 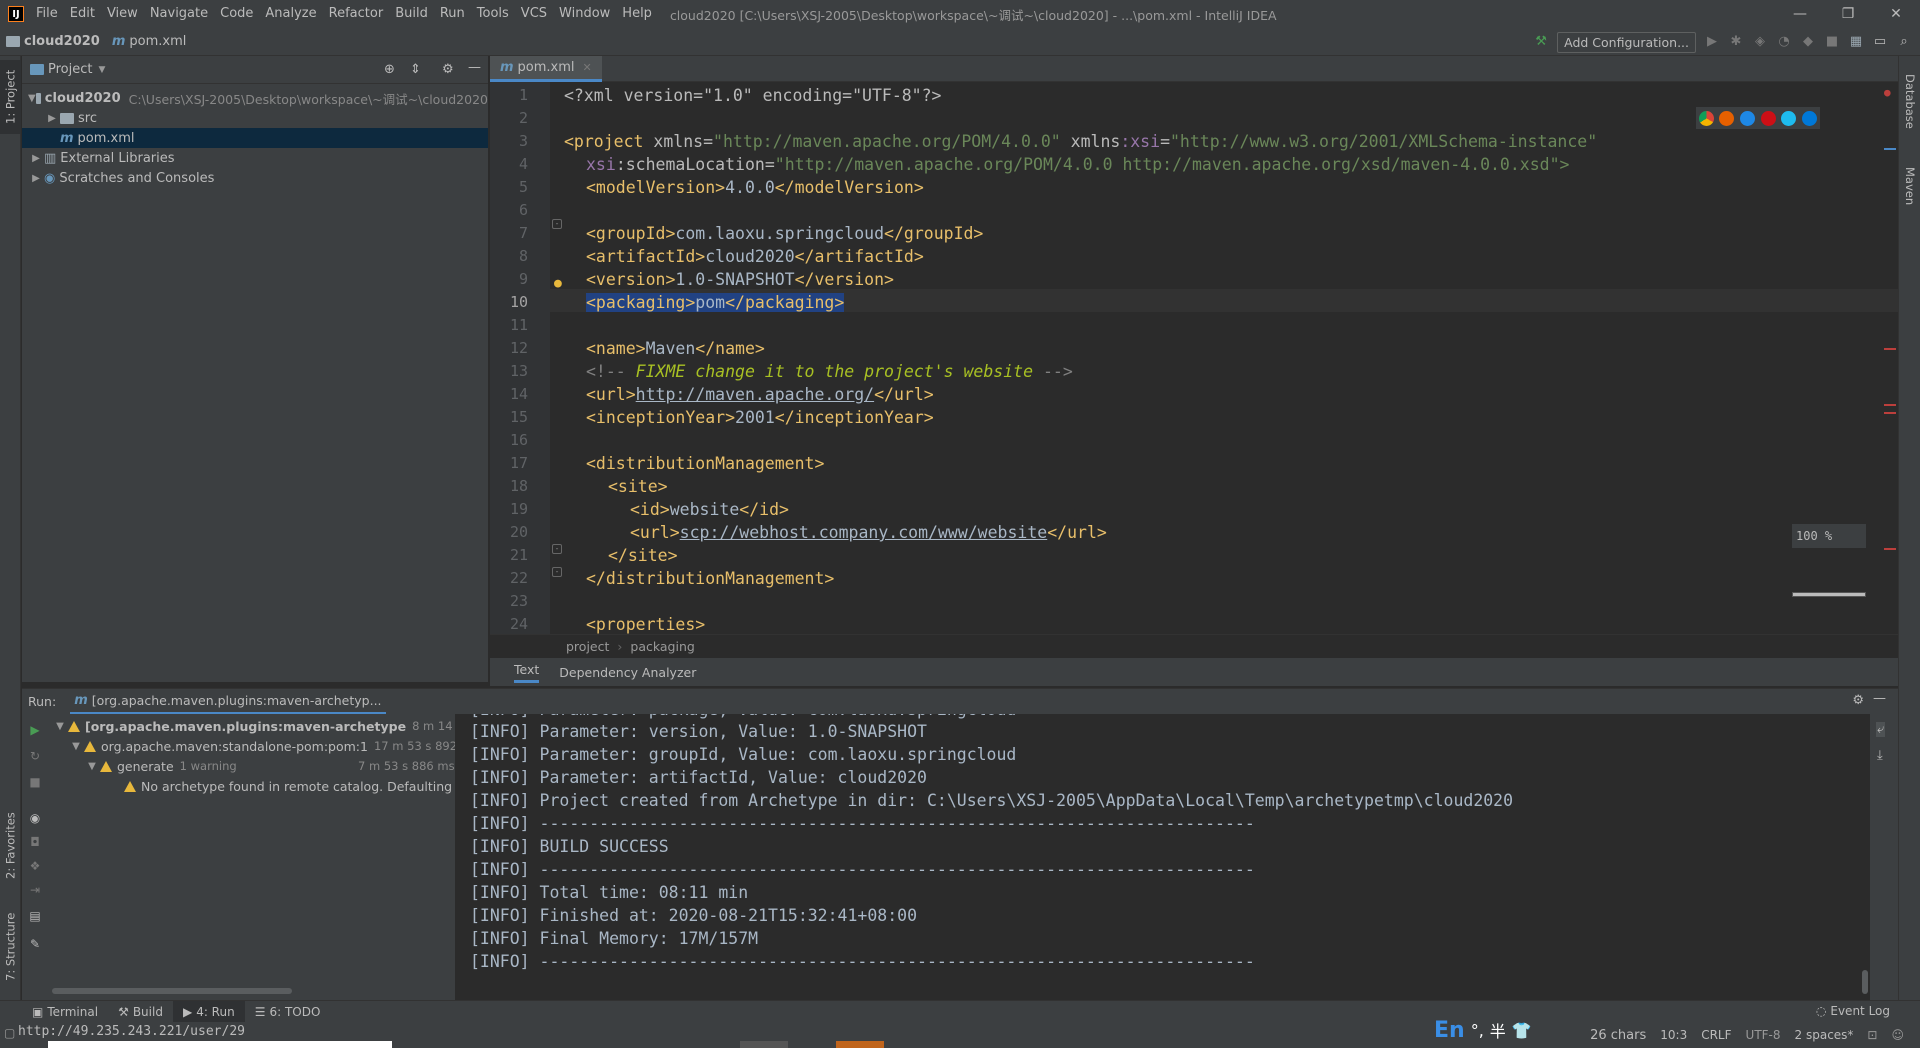 I want to click on lock-icon: ⊡, so click(x=1872, y=1035).